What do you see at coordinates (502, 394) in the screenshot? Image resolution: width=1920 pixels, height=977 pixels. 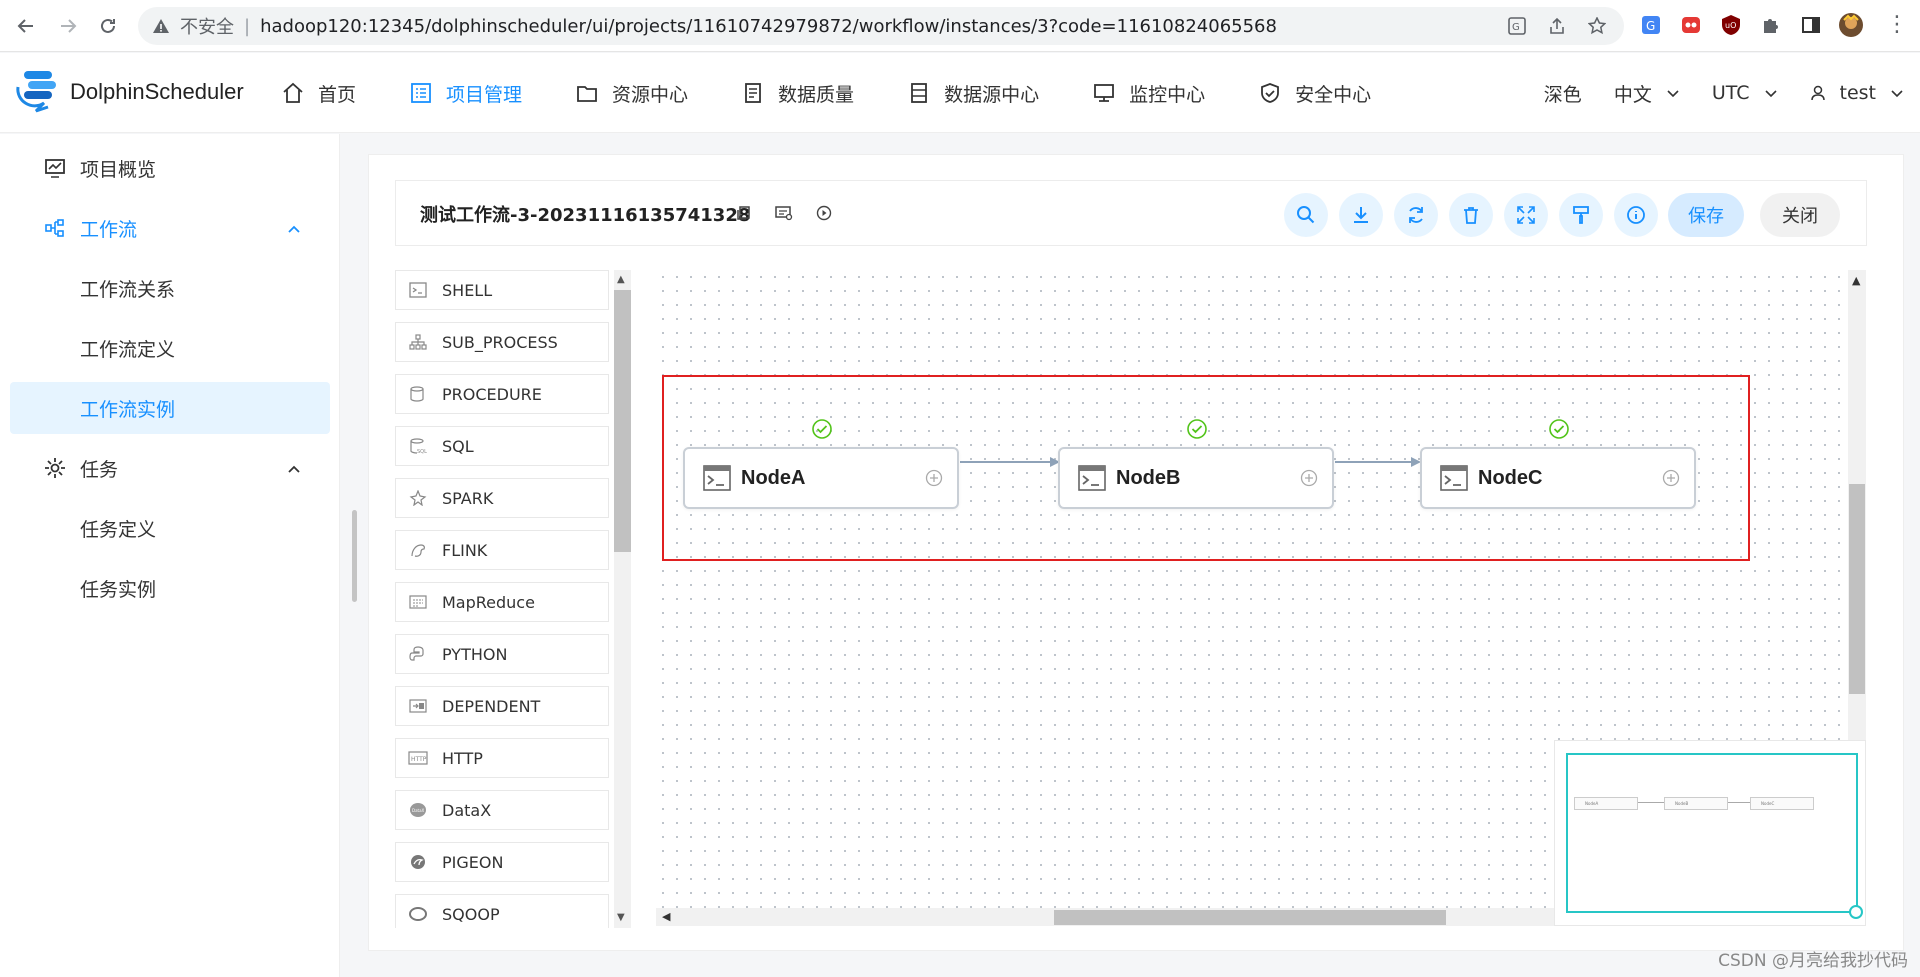 I see `task-item-procedure: PROCEDURE` at bounding box center [502, 394].